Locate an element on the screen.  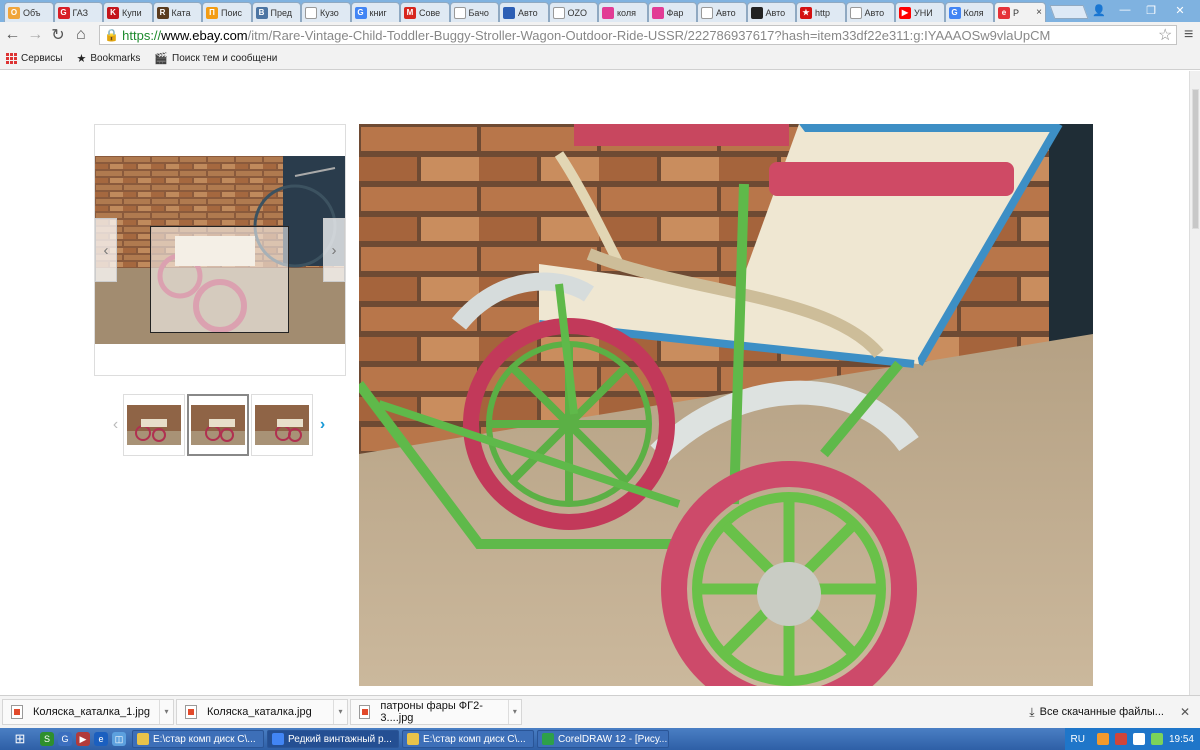
browser-icon: G is located at coordinates (65, 739).